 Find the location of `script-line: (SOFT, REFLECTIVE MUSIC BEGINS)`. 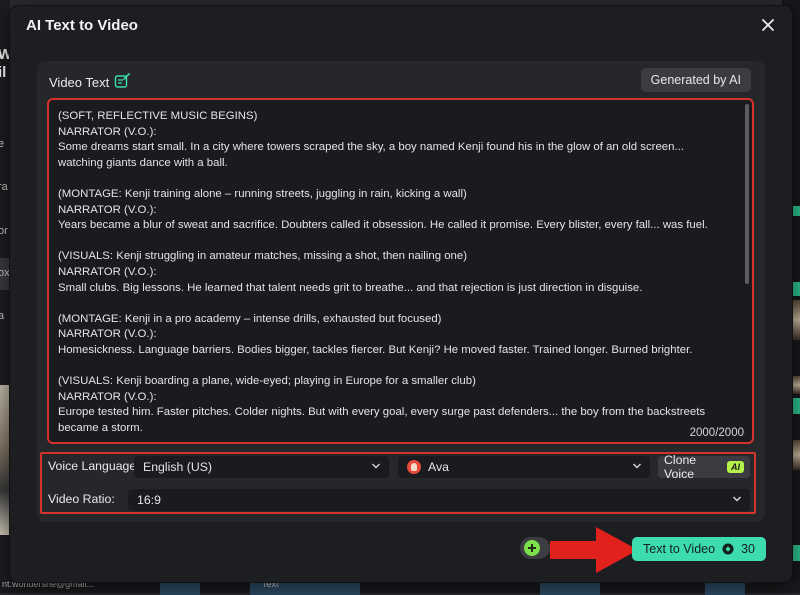

script-line: (SOFT, REFLECTIVE MUSIC BEGINS) is located at coordinates (158, 116).